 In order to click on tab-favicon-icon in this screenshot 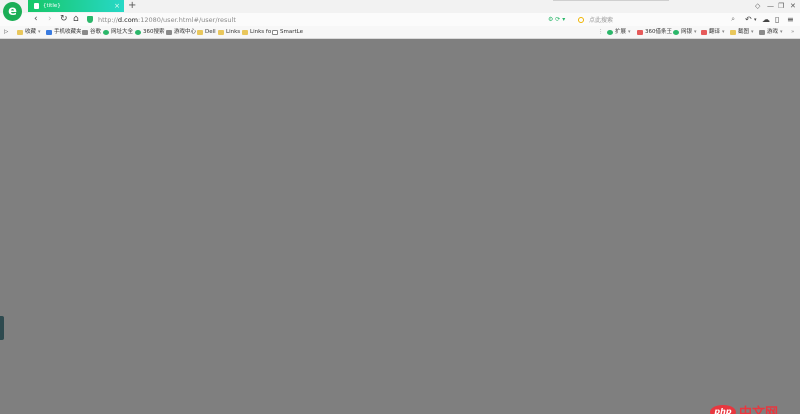, I will do `click(36, 6)`.